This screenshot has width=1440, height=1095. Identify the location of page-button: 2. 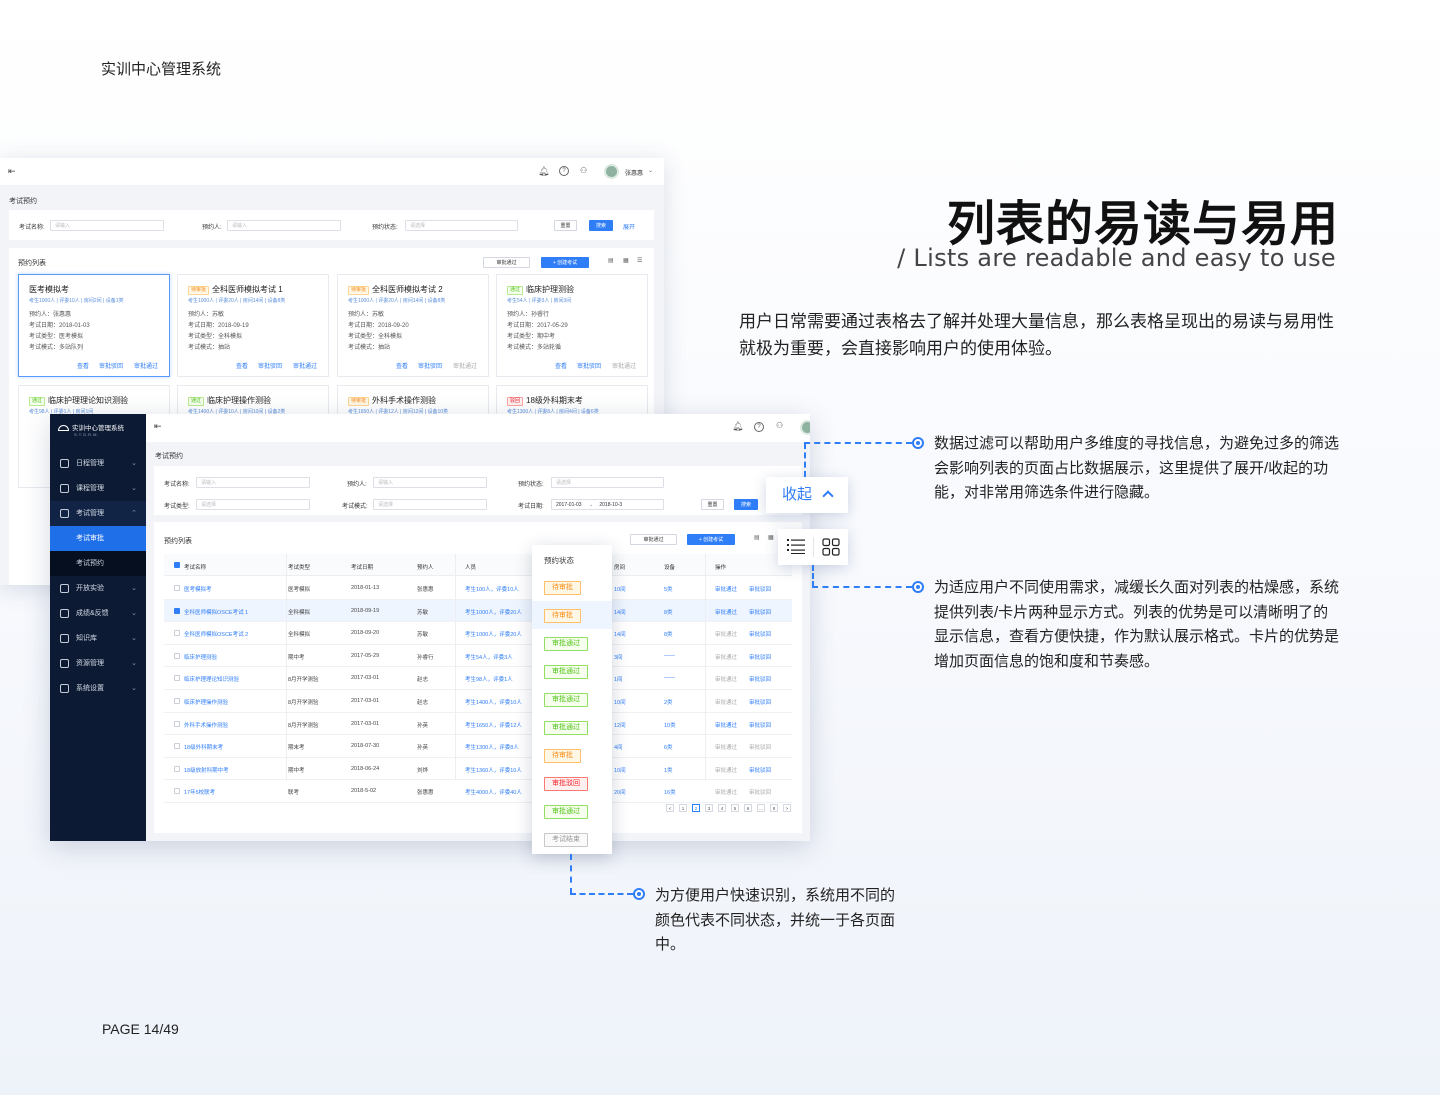
(696, 808).